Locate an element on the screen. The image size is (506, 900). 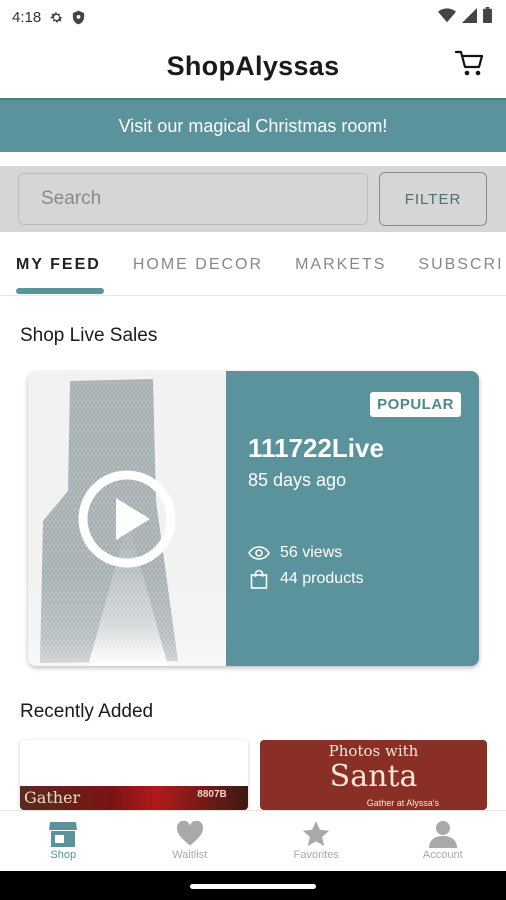
search-bar: Search FILTER is located at coordinates (253, 199).